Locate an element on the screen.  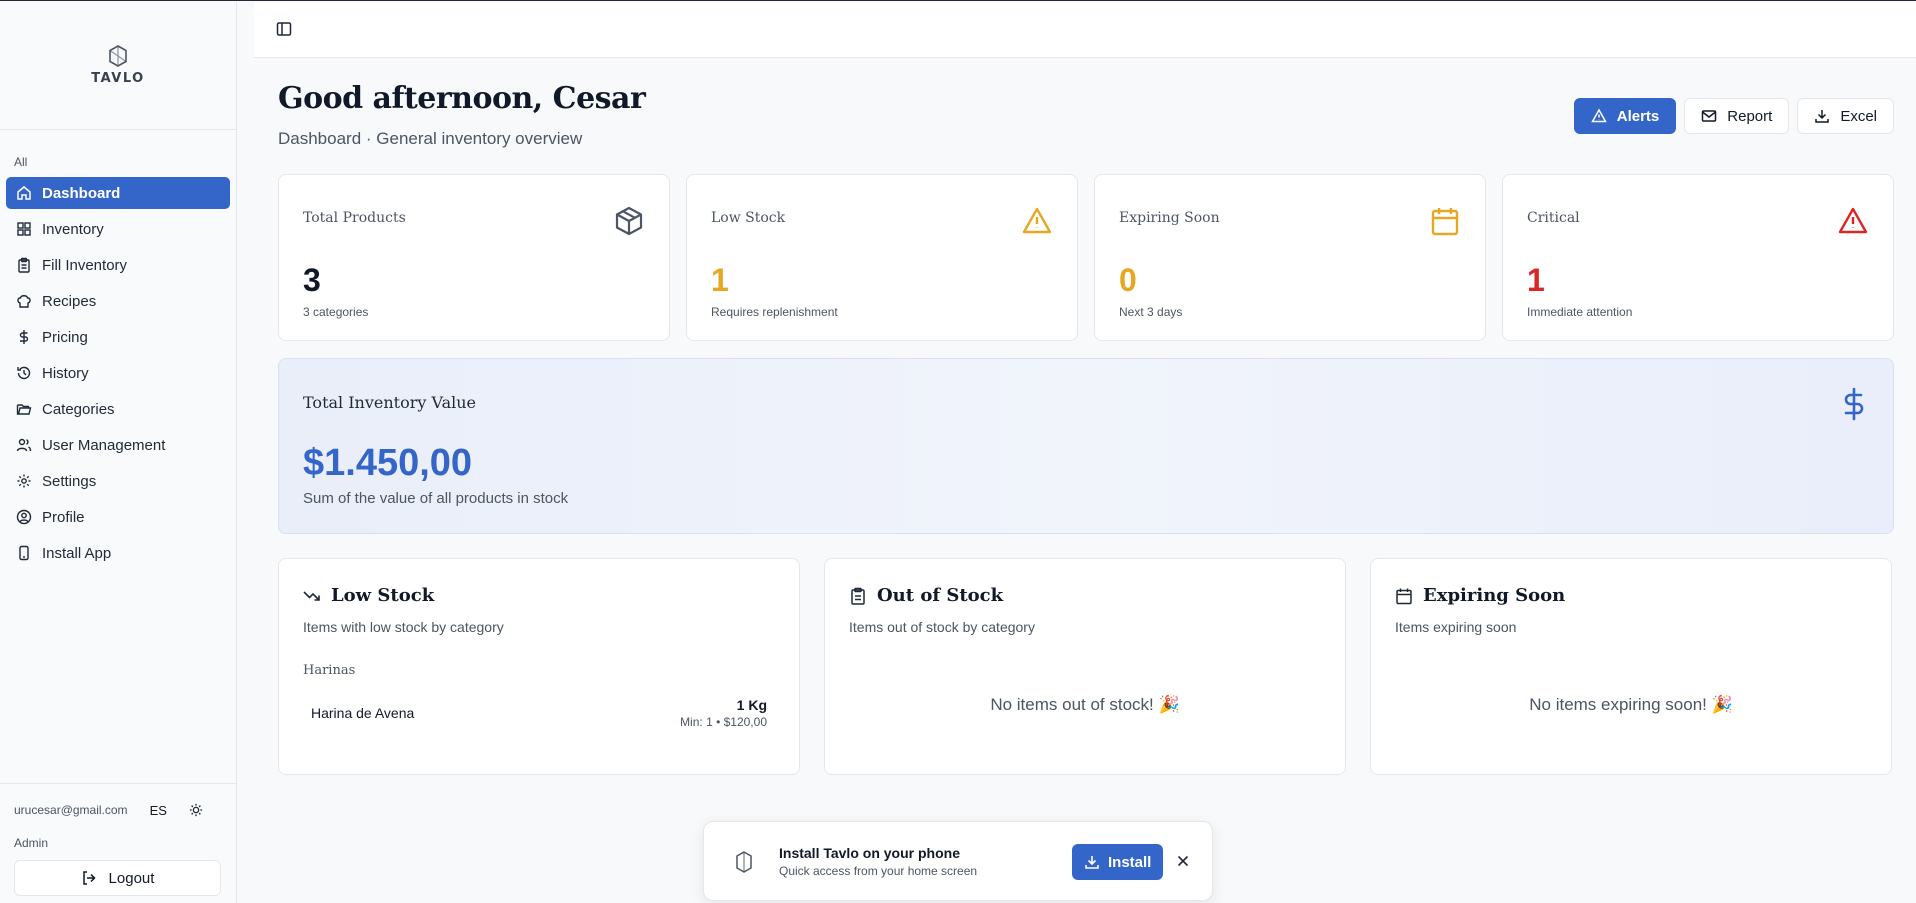
sidebar-item-pricing: Pricing is located at coordinates (118, 337).